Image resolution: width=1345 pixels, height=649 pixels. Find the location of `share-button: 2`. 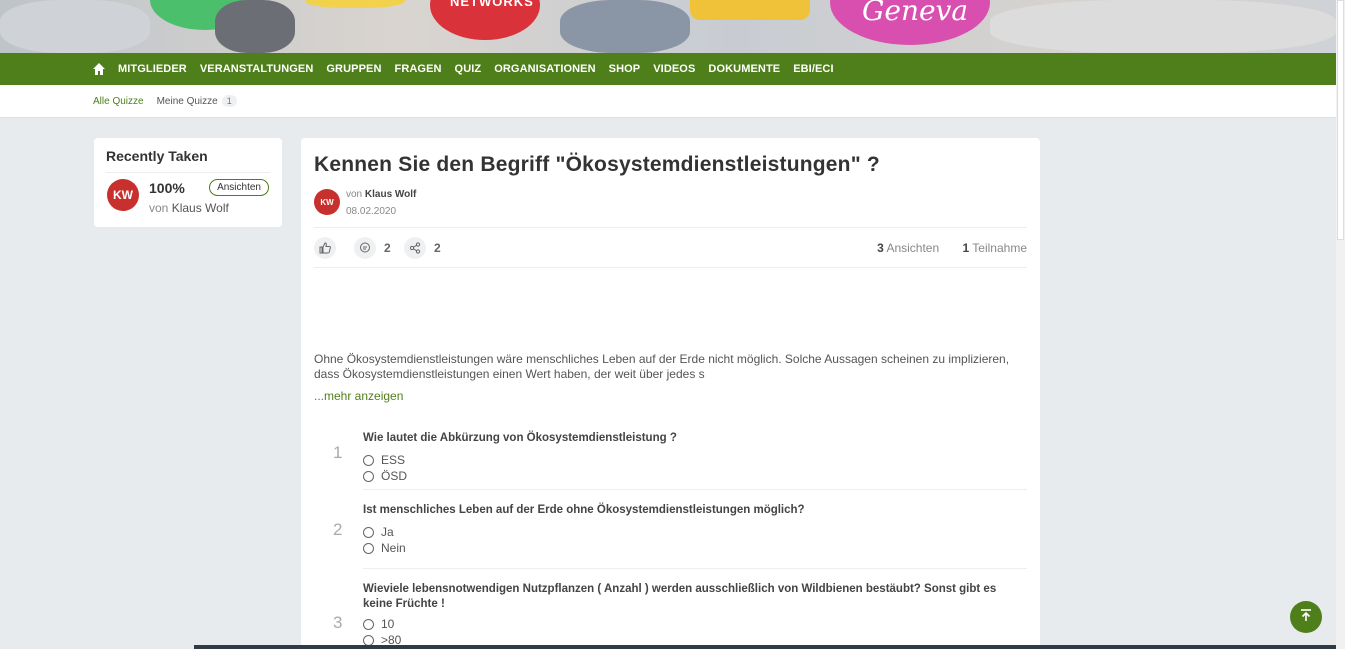

share-button: 2 is located at coordinates (422, 248).